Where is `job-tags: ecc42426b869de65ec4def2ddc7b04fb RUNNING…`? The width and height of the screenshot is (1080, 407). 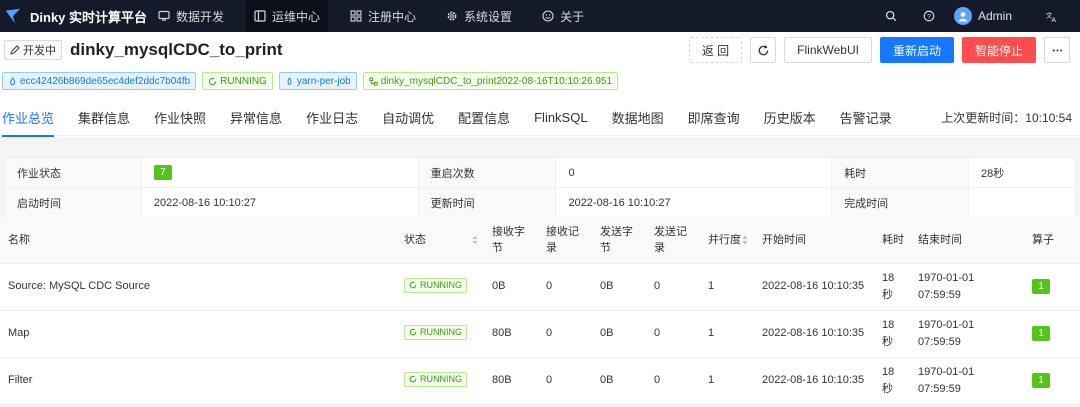
job-tags: ecc42426b869de65ec4def2ddc7b04fb RUNNING… is located at coordinates (313, 81).